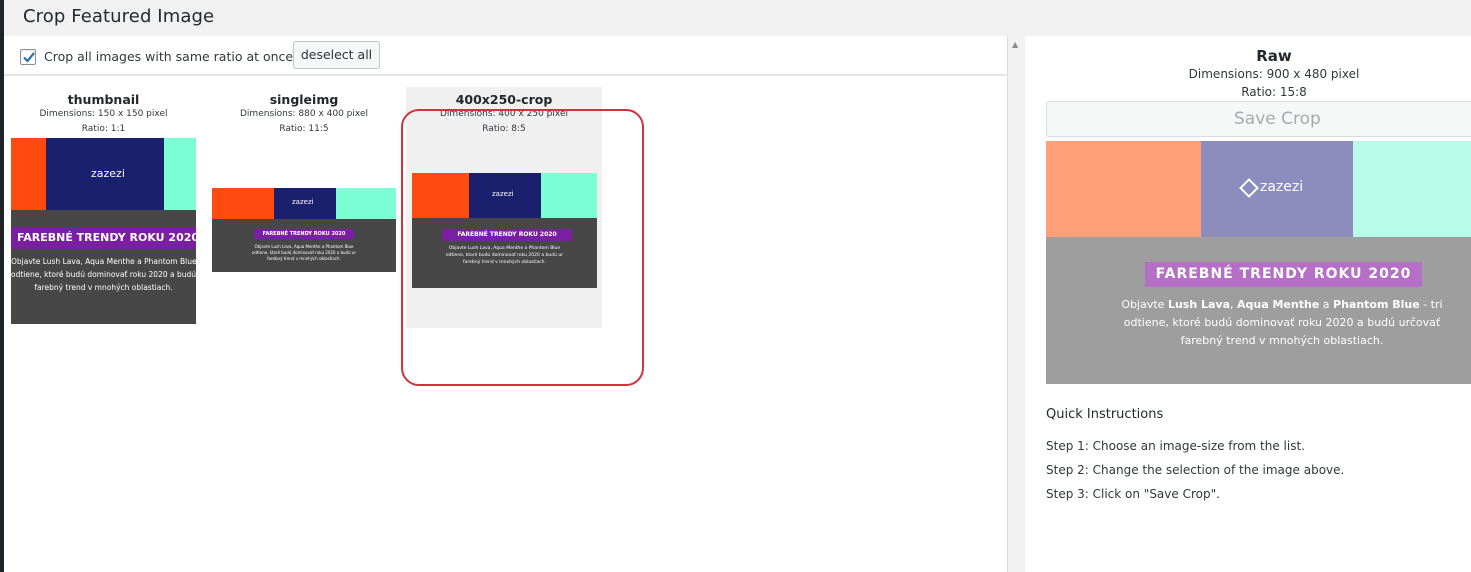 This screenshot has width=1471, height=572. Describe the element at coordinates (1015, 44) in the screenshot. I see `scroll-up-icon: ▲` at that location.